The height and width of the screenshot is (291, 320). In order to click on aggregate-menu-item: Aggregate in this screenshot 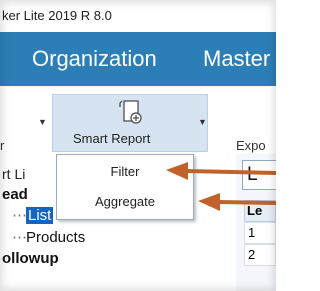, I will do `click(125, 202)`.